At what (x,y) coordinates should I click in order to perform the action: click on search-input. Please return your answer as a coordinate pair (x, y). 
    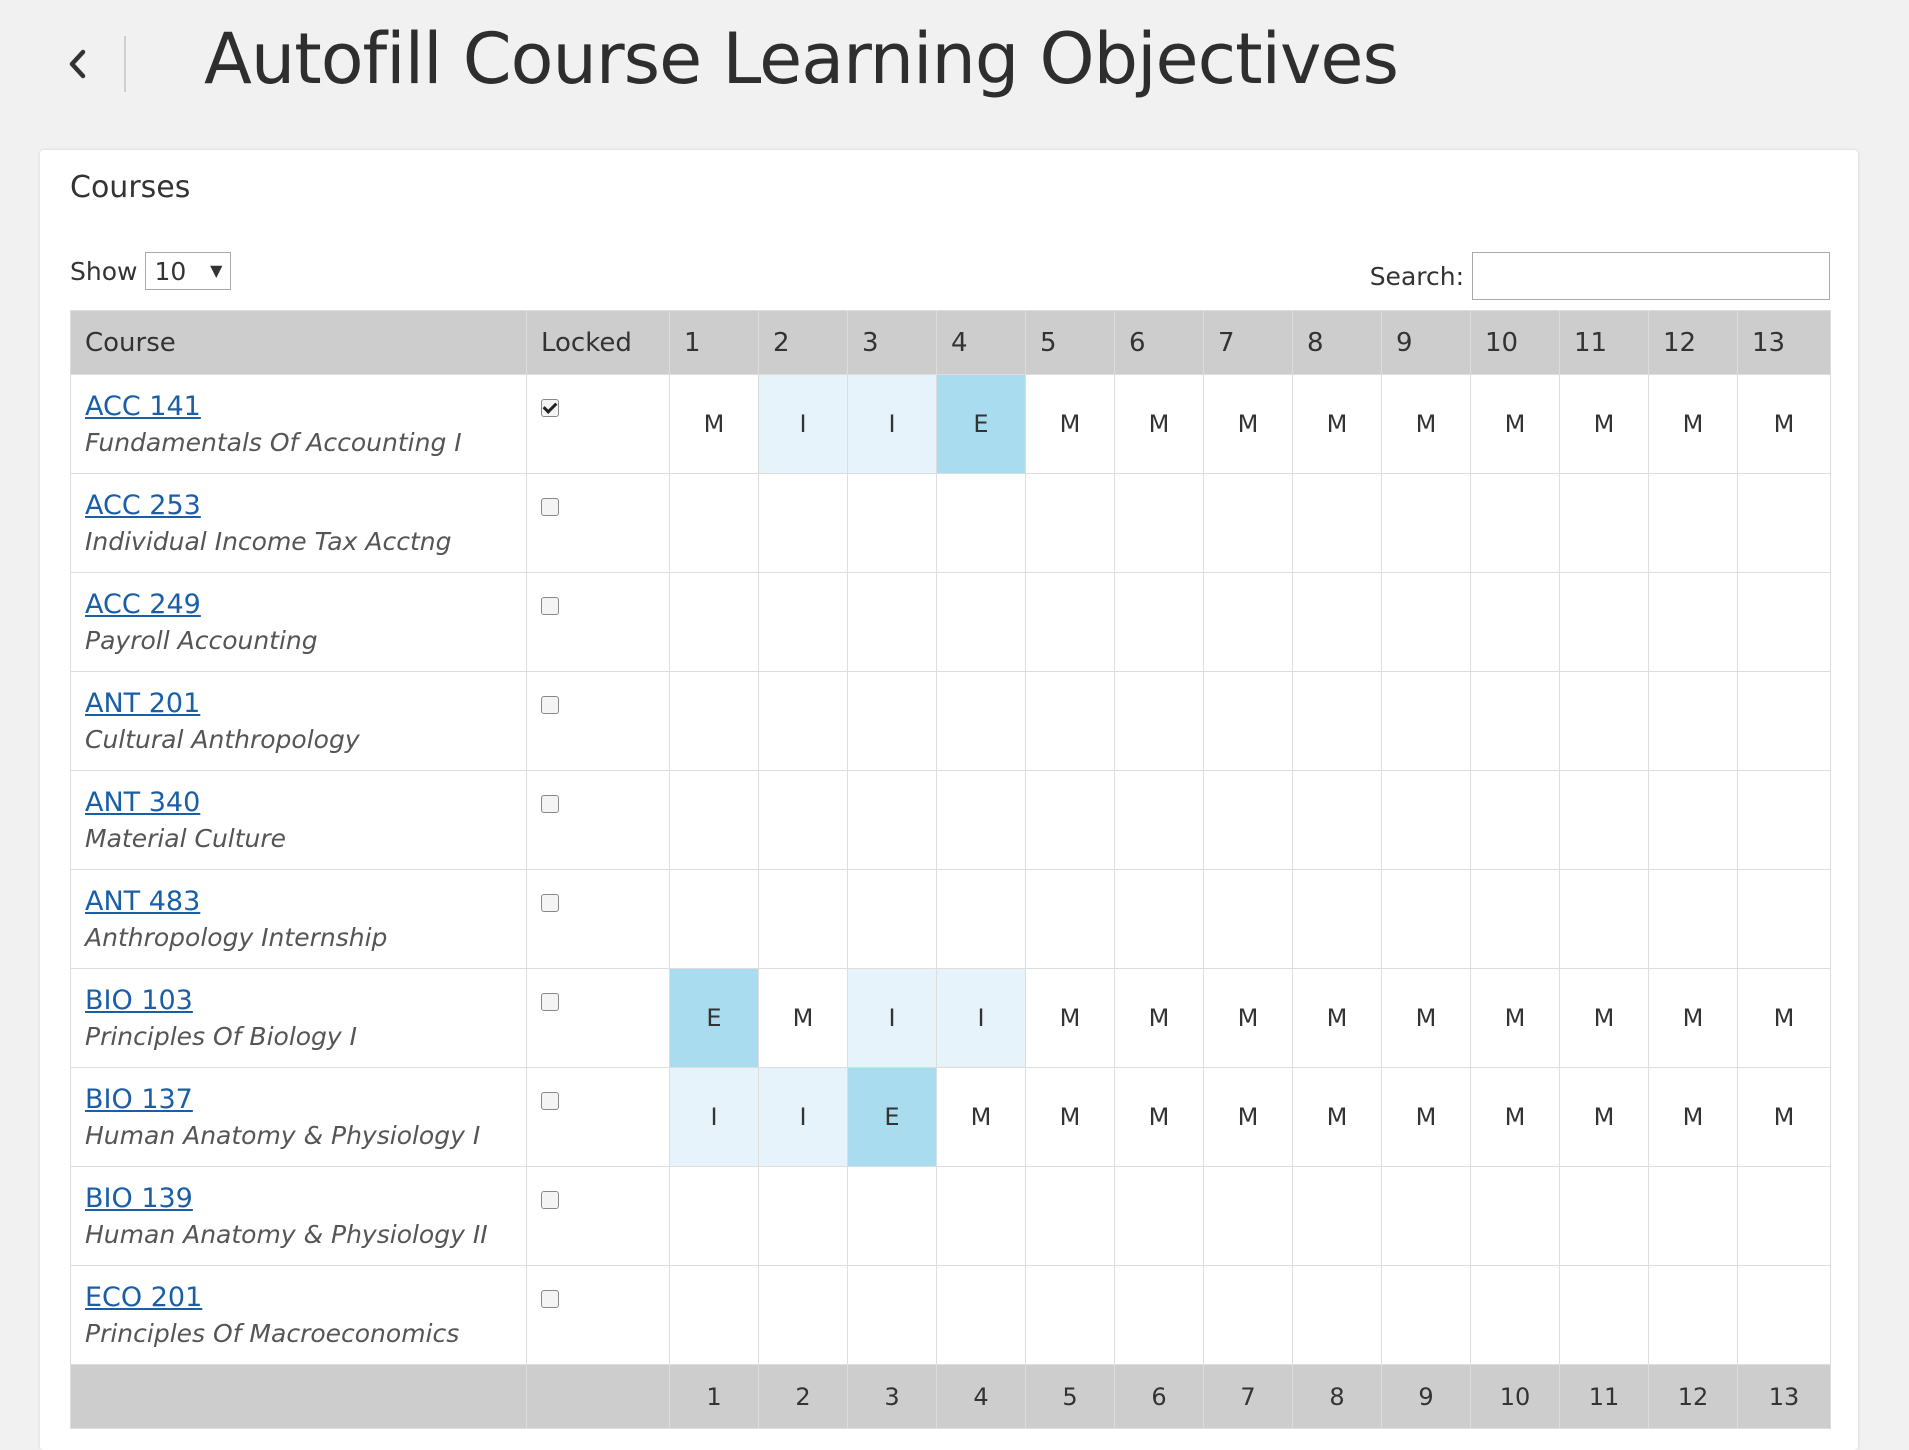
    Looking at the image, I should click on (1651, 276).